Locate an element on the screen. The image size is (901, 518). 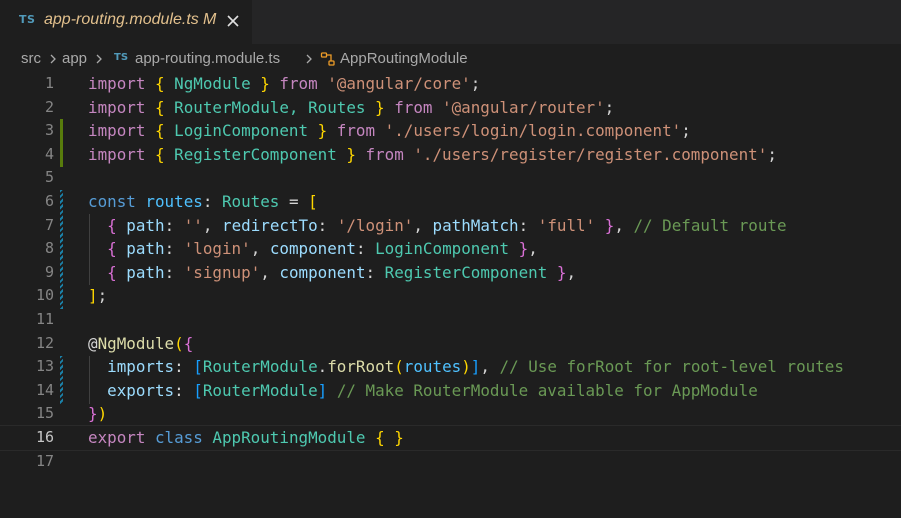
line-number: 6 is located at coordinates (49, 201).